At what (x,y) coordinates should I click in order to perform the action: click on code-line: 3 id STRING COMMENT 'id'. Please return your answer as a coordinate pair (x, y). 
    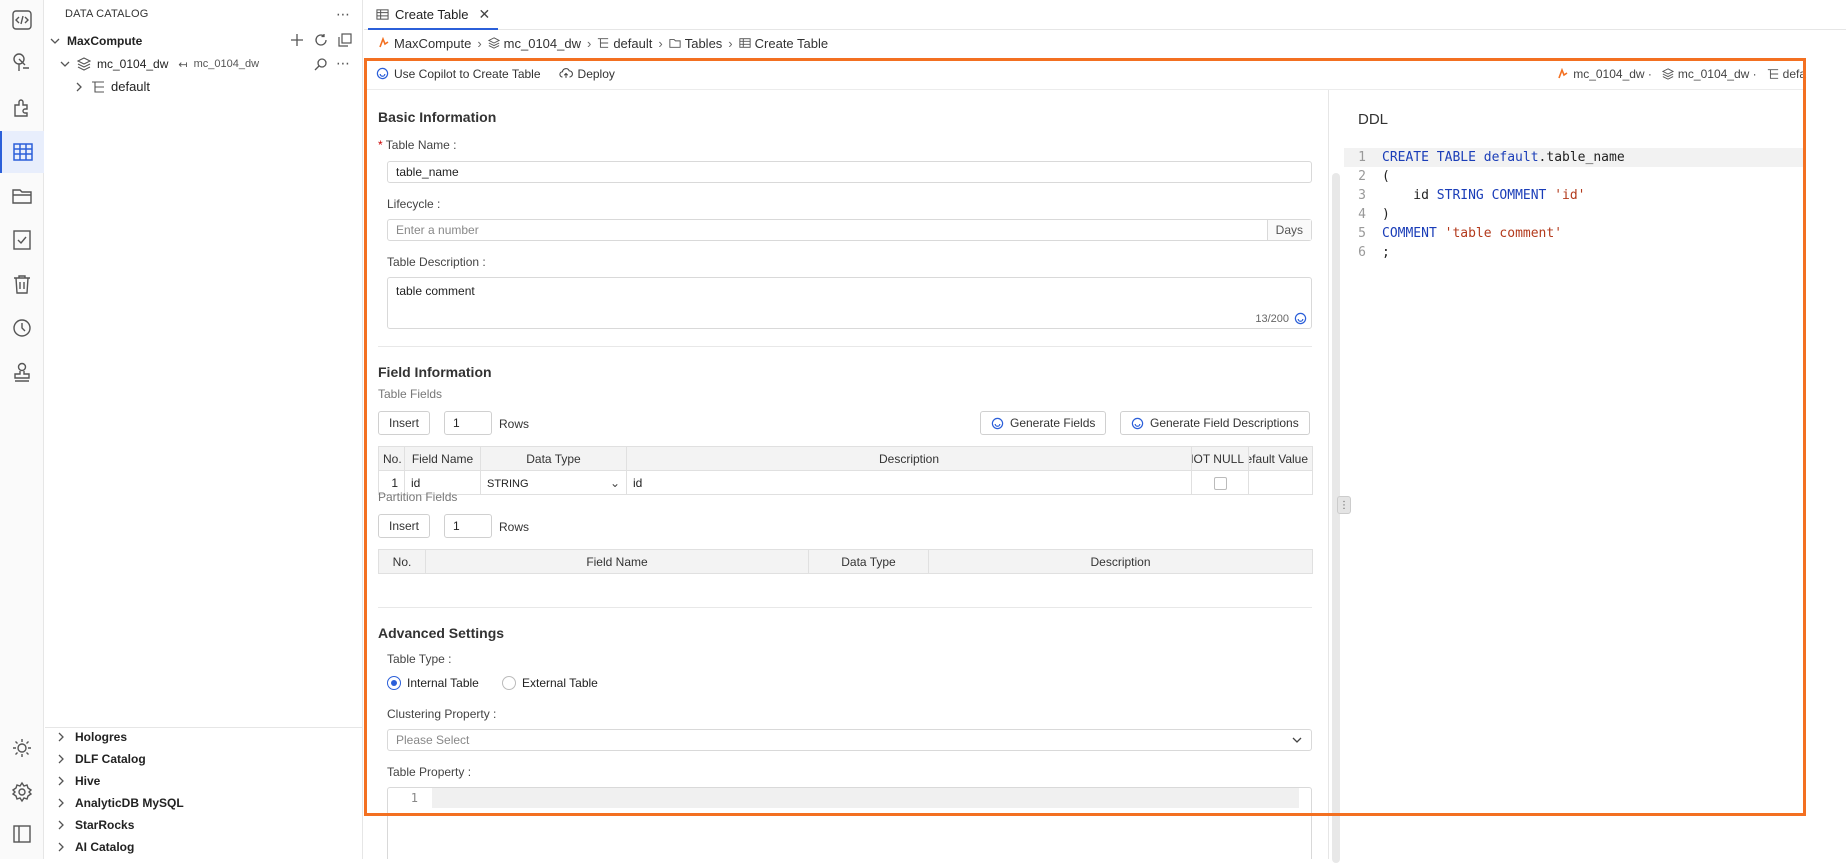
    Looking at the image, I should click on (1575, 195).